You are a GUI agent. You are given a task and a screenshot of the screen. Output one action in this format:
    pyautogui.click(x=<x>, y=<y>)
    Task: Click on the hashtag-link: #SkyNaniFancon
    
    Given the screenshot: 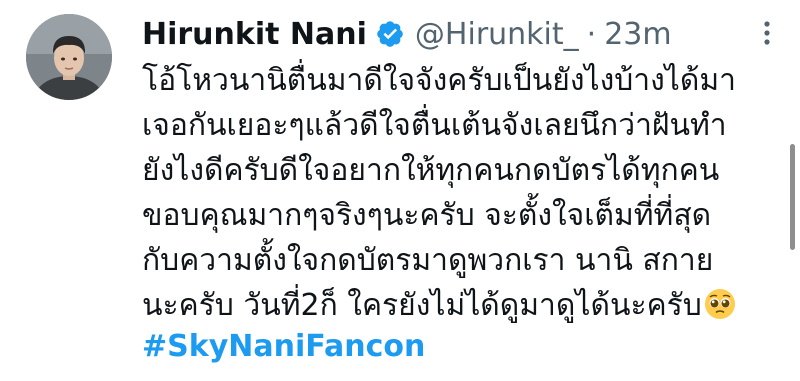 What is the action you would take?
    pyautogui.click(x=283, y=346)
    